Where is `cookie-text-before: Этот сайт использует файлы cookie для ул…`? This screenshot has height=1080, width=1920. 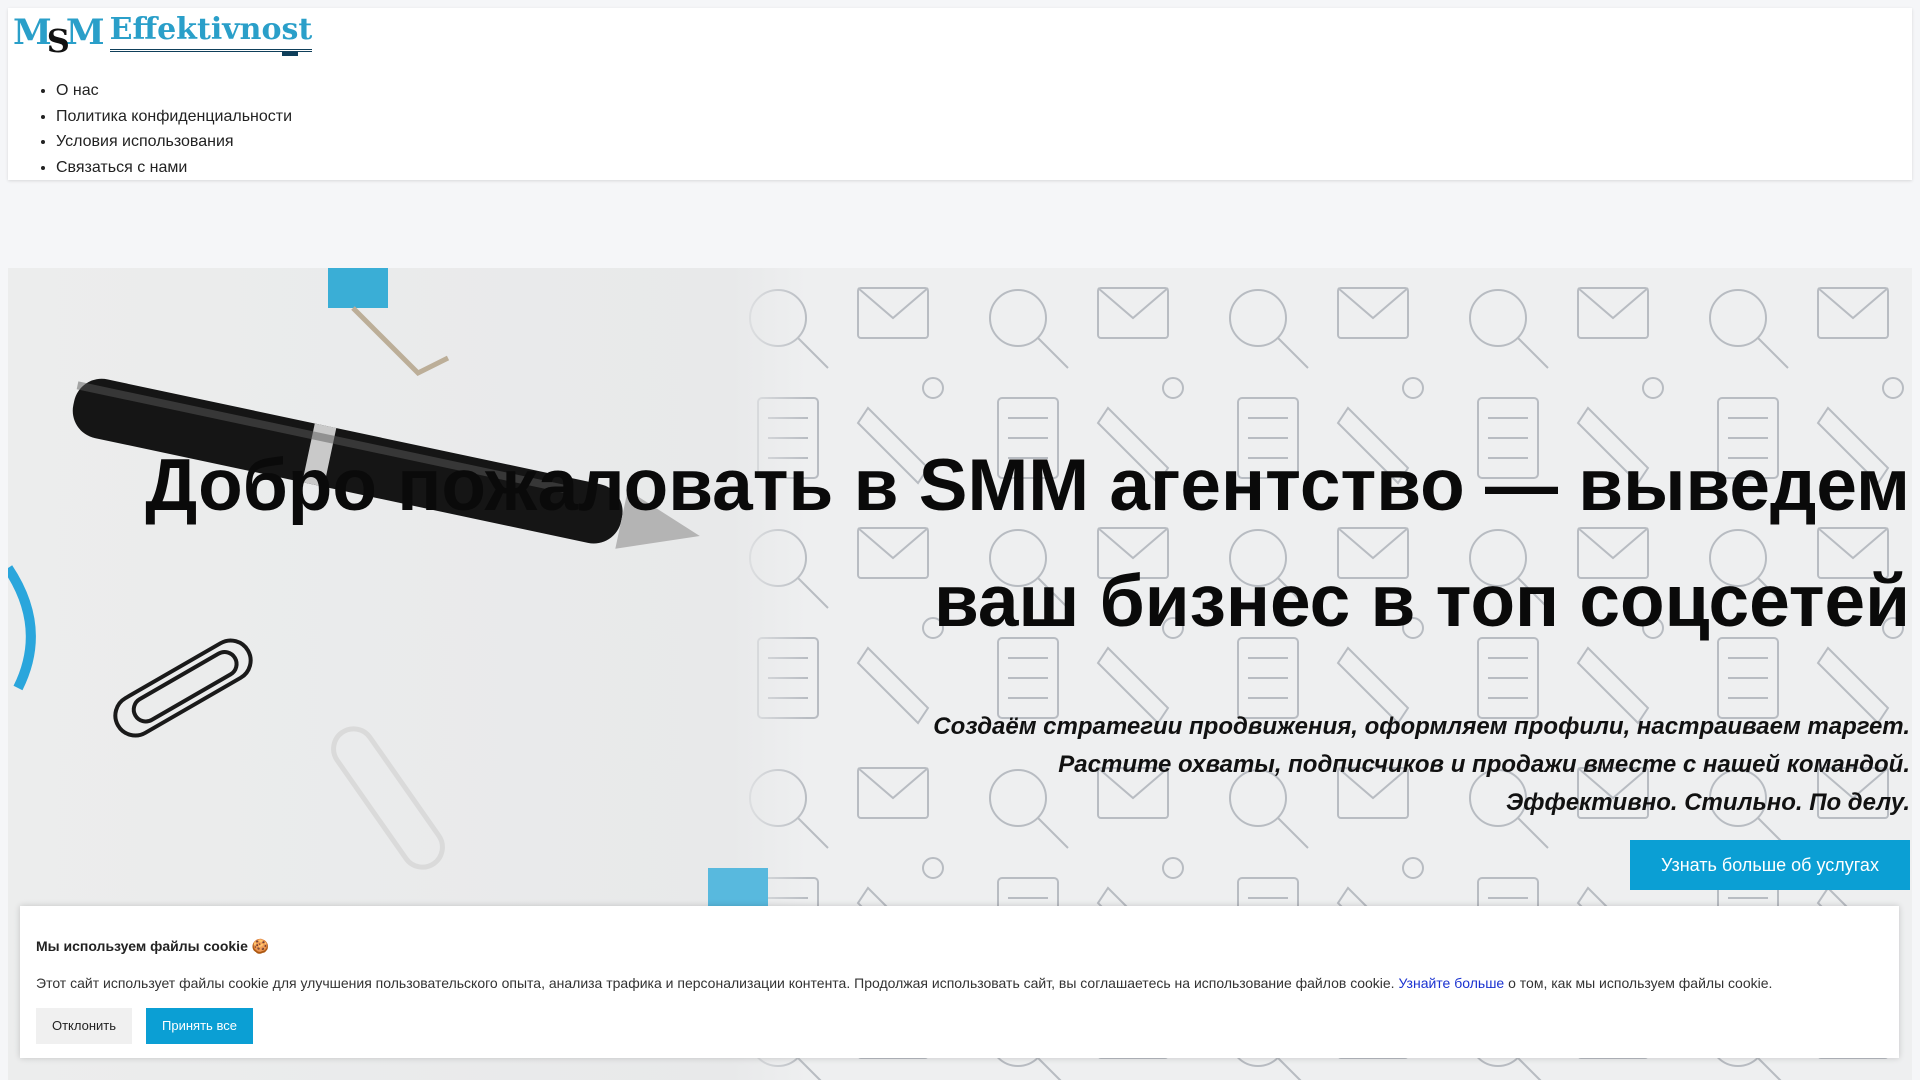 cookie-text-before: Этот сайт использует файлы cookie для ул… is located at coordinates (717, 983).